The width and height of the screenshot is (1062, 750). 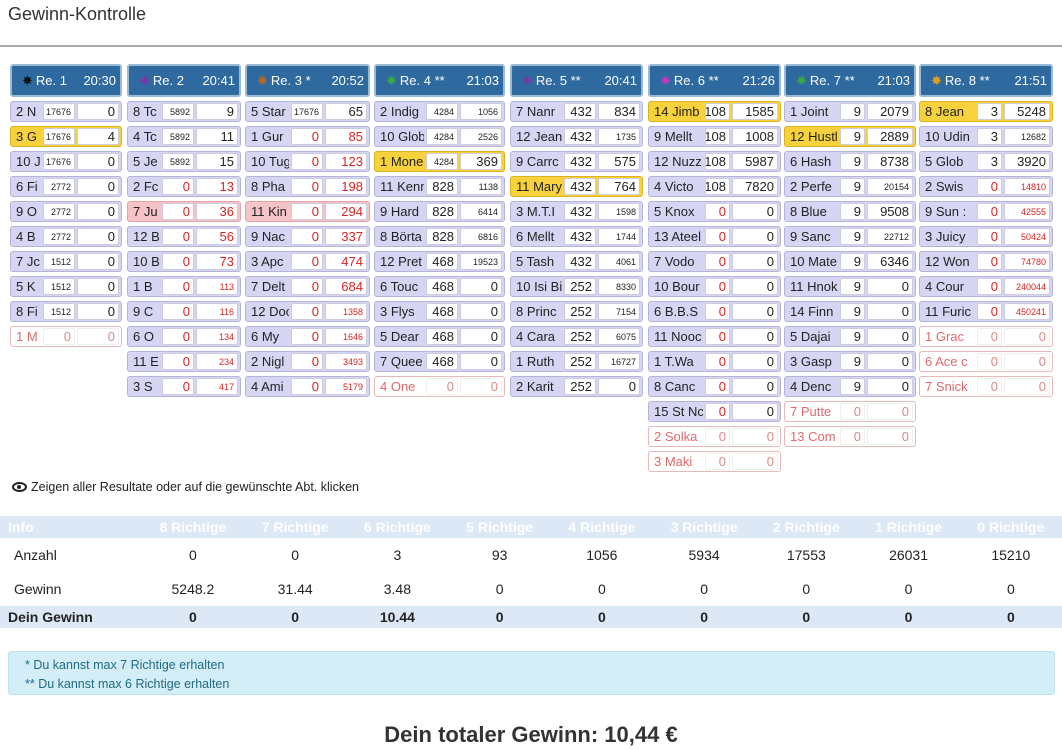 What do you see at coordinates (184, 136) in the screenshot?
I see `horse-row: 4 Tc 5892 11` at bounding box center [184, 136].